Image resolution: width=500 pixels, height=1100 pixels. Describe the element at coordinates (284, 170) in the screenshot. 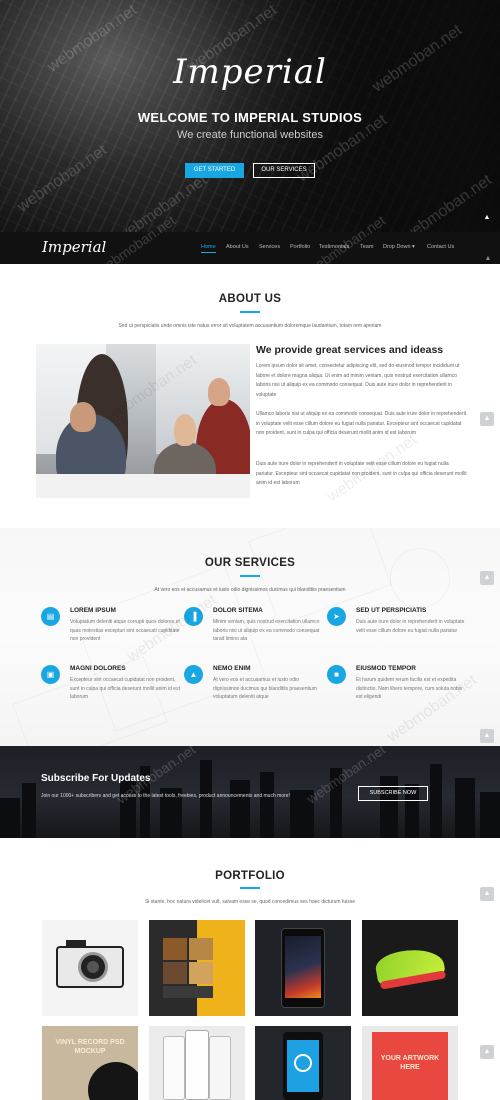

I see `our-services-button: OUR SERVICES` at that location.